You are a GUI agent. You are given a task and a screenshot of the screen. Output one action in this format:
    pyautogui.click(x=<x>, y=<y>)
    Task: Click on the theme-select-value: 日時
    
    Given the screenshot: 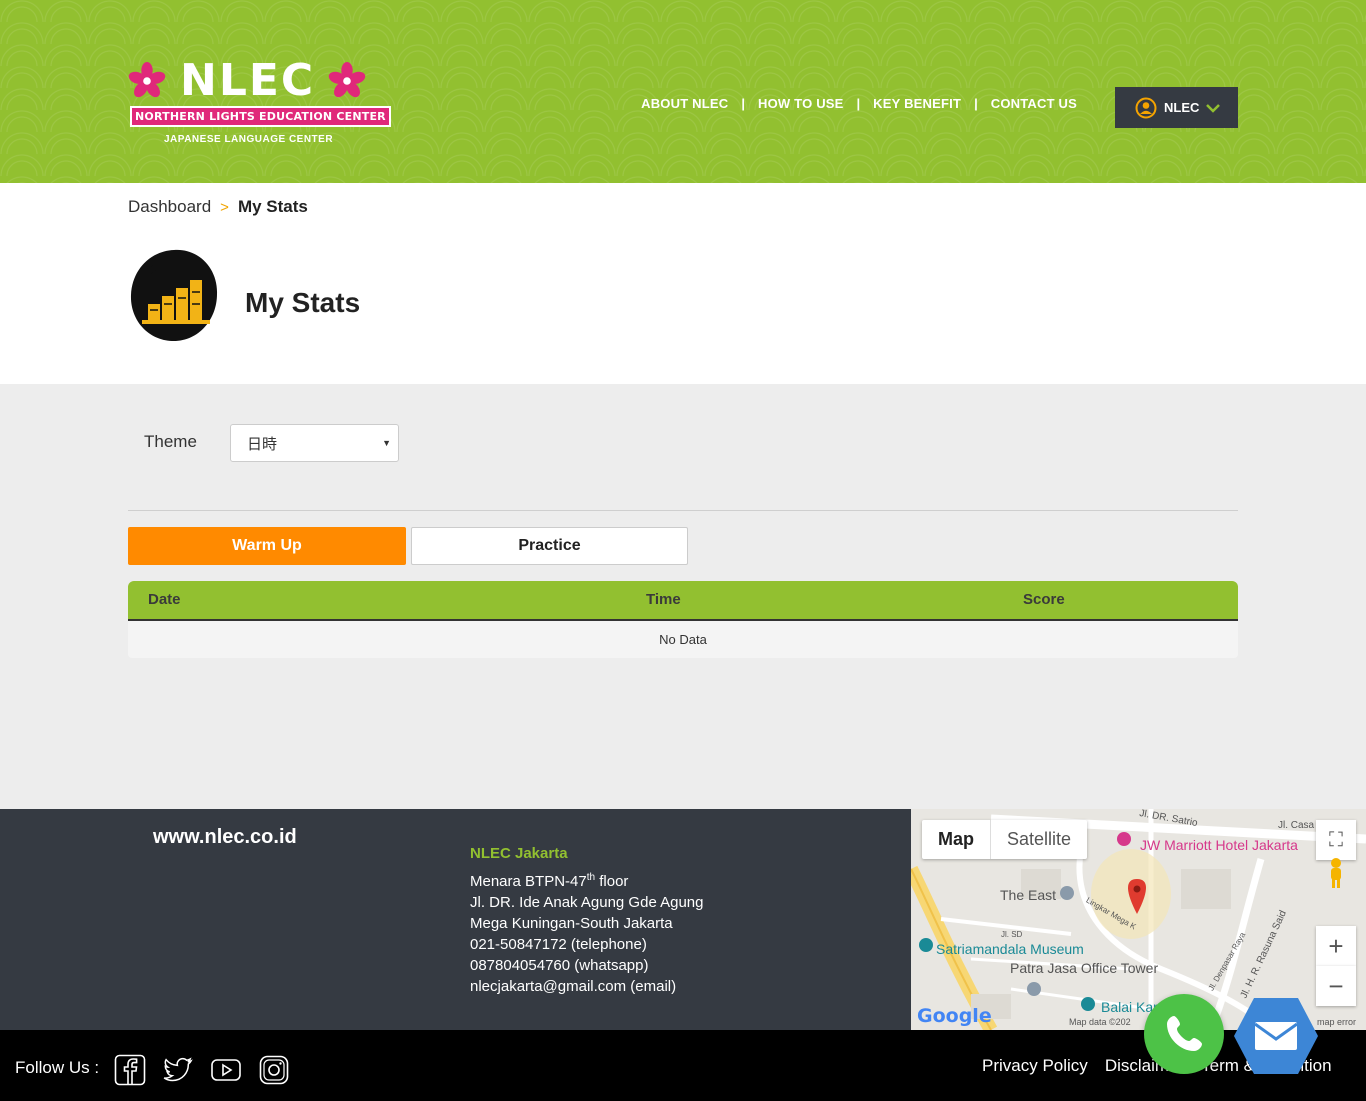 What is the action you would take?
    pyautogui.click(x=262, y=444)
    